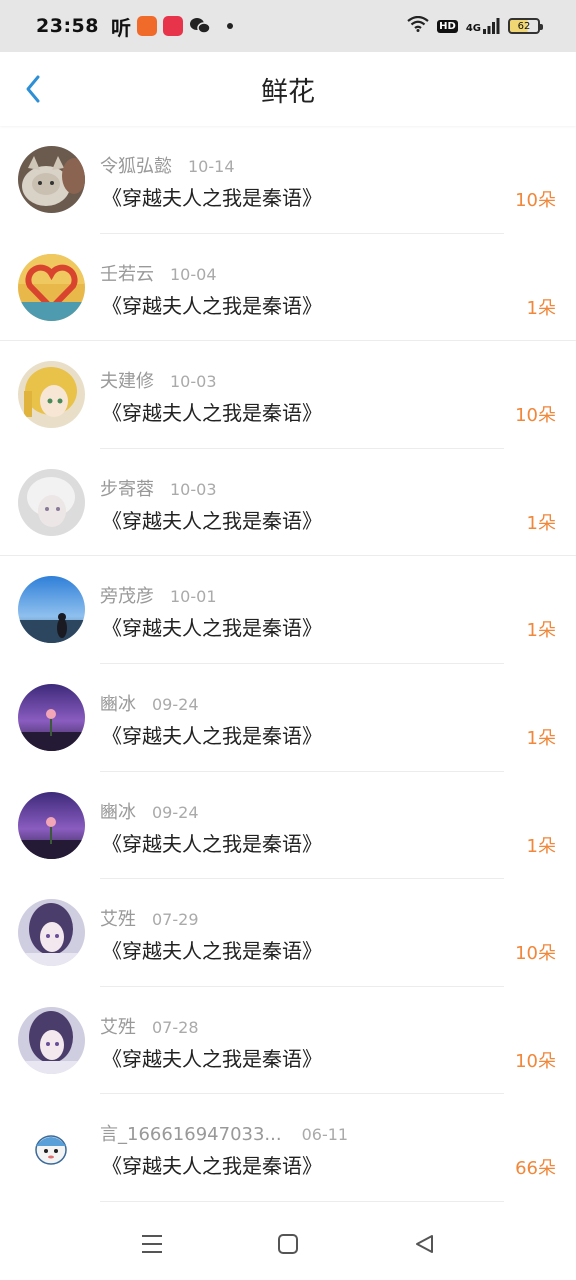  I want to click on list-item: 旁茂彦 10-01 《穿越夫人之我是秦语》 1朵, so click(288, 610).